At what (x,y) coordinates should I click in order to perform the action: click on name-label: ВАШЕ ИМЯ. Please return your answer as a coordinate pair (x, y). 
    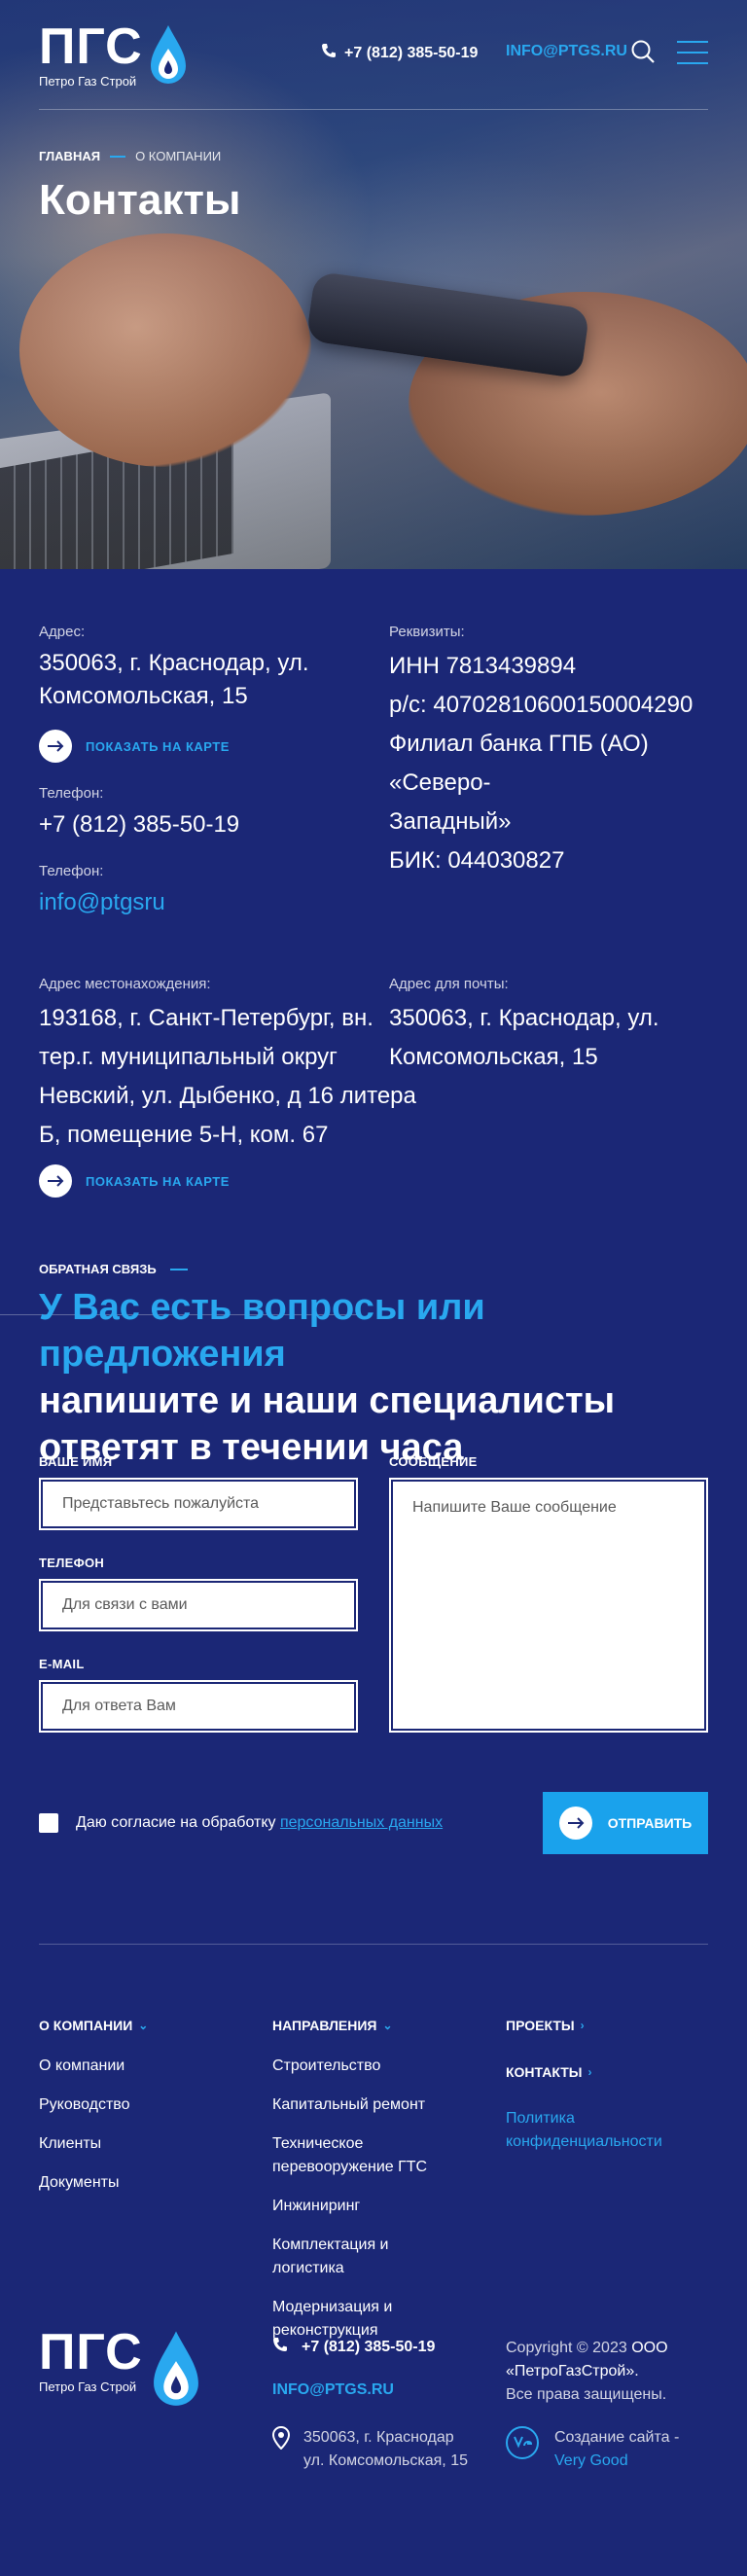
    Looking at the image, I should click on (76, 1461).